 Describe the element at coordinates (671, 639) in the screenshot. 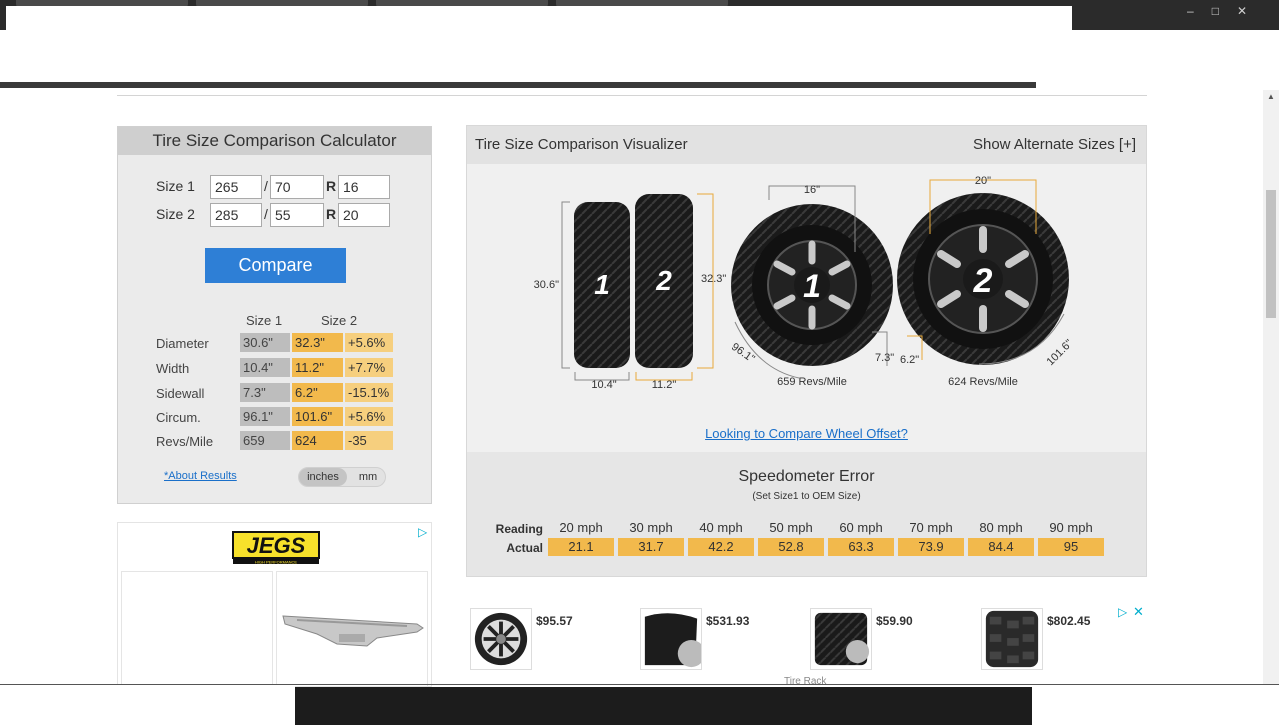

I see `slick-tire-icon` at that location.